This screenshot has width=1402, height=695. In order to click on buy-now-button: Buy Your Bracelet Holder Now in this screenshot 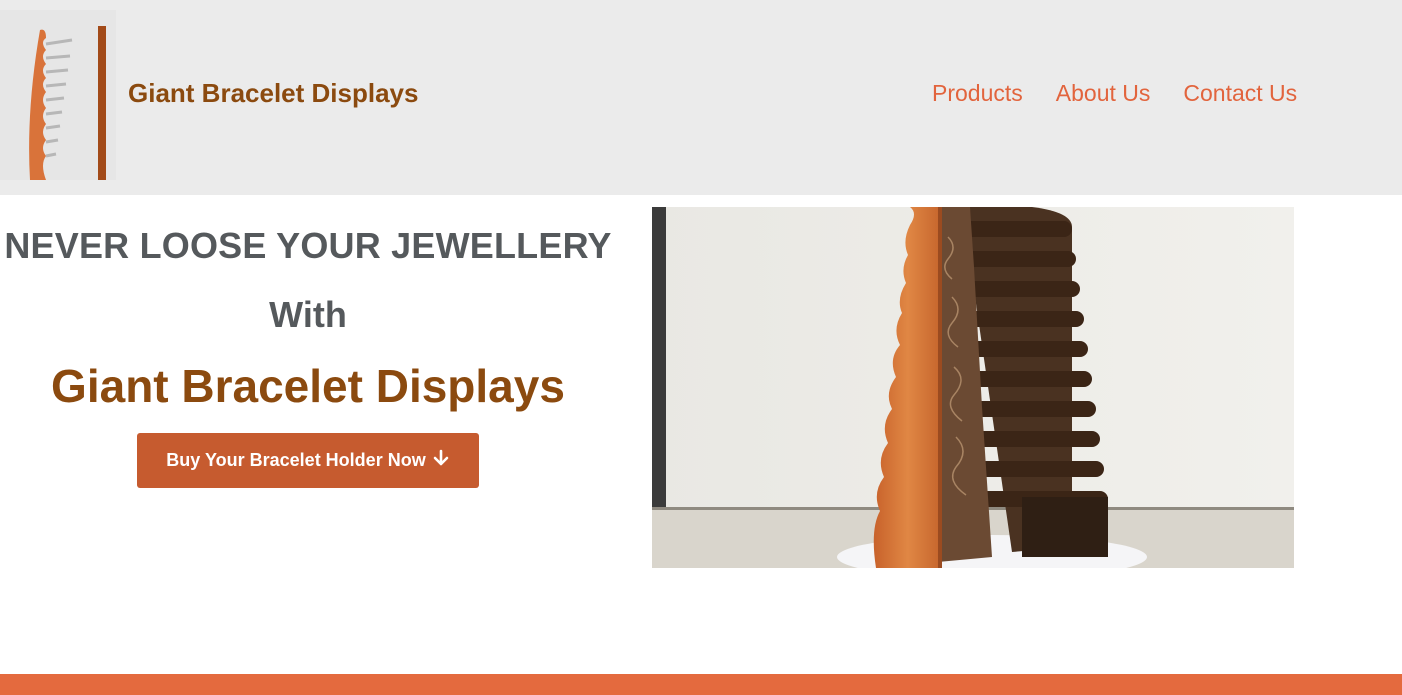, I will do `click(308, 460)`.